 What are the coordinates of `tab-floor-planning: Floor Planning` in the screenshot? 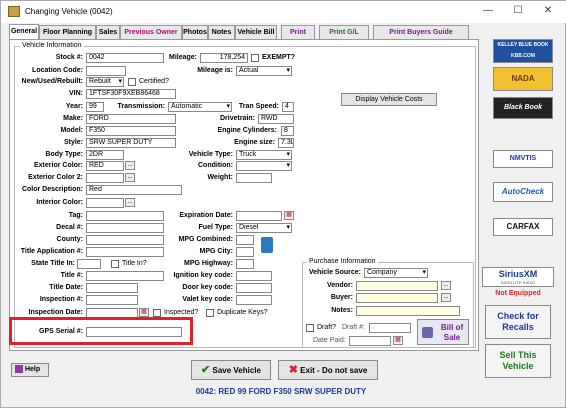 It's located at (67, 32).